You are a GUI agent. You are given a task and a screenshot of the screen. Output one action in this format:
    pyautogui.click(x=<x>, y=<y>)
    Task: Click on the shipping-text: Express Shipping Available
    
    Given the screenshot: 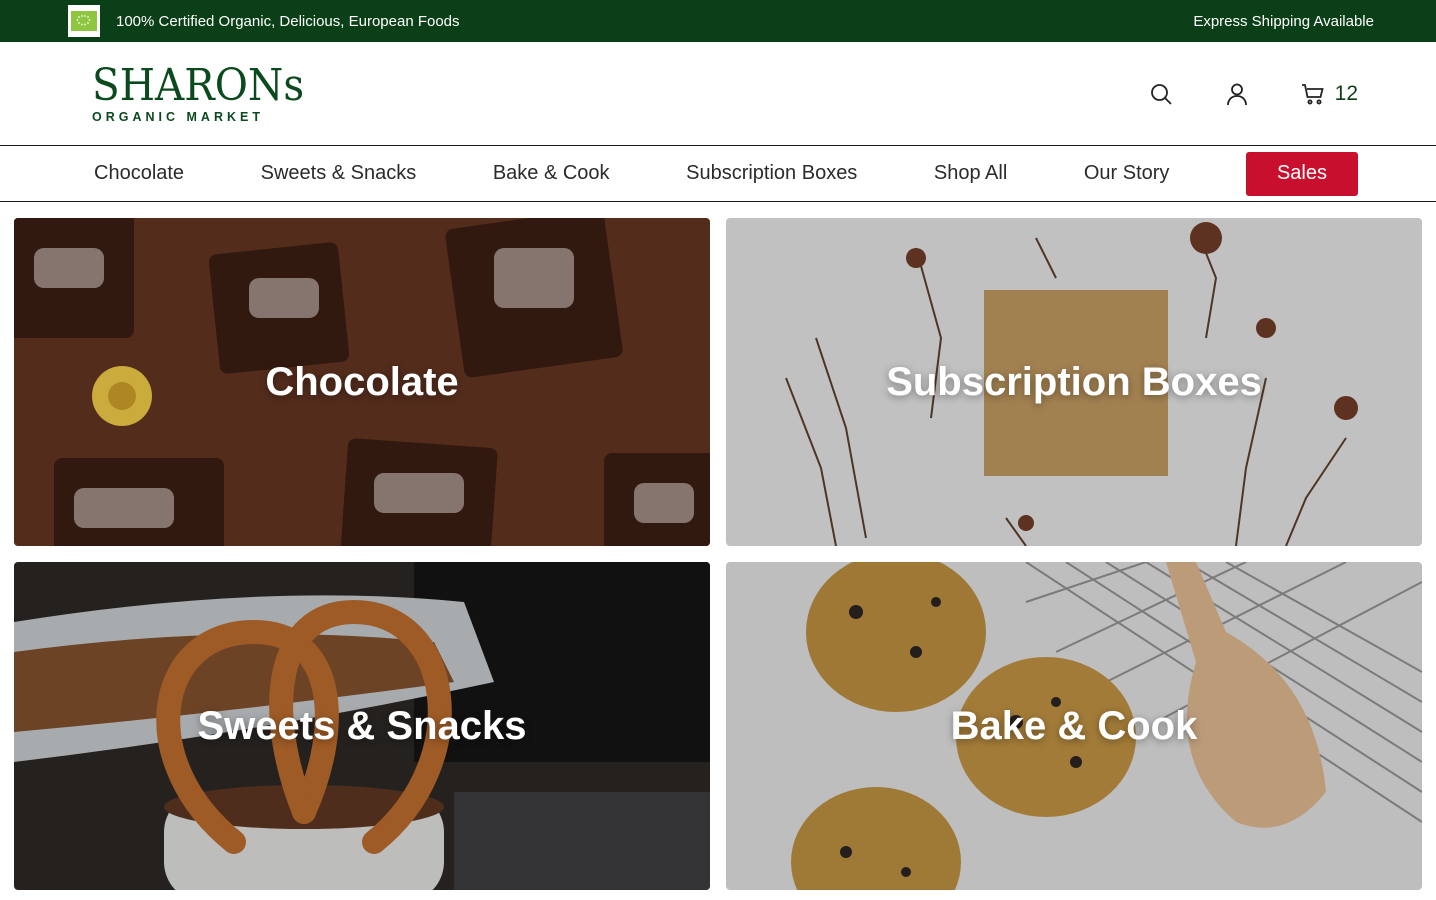 What is the action you would take?
    pyautogui.click(x=1283, y=21)
    